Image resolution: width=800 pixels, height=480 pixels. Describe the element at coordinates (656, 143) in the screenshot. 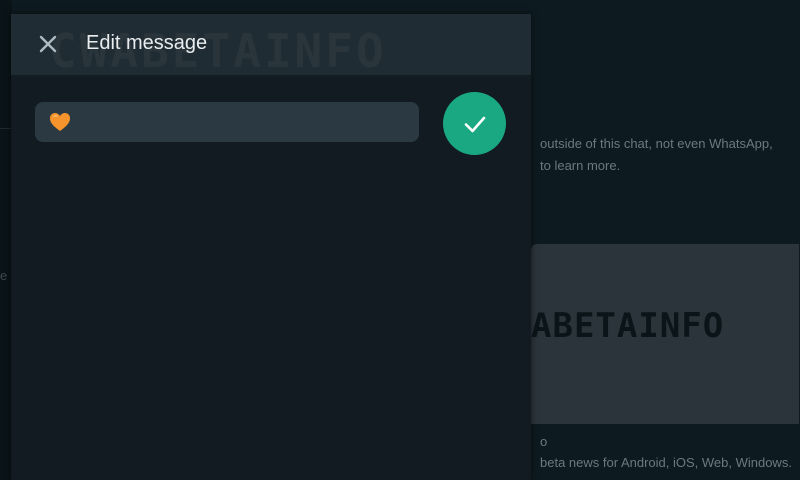

I see `background-encryption-text-line1: outside of this chat, not even WhatsApp,` at that location.